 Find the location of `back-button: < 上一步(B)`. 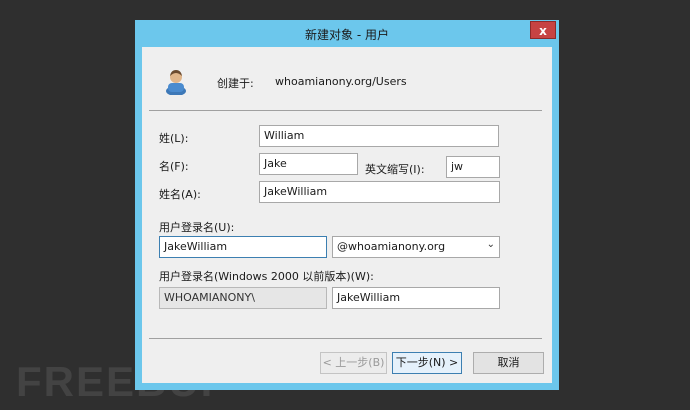

back-button: < 上一步(B) is located at coordinates (353, 363).